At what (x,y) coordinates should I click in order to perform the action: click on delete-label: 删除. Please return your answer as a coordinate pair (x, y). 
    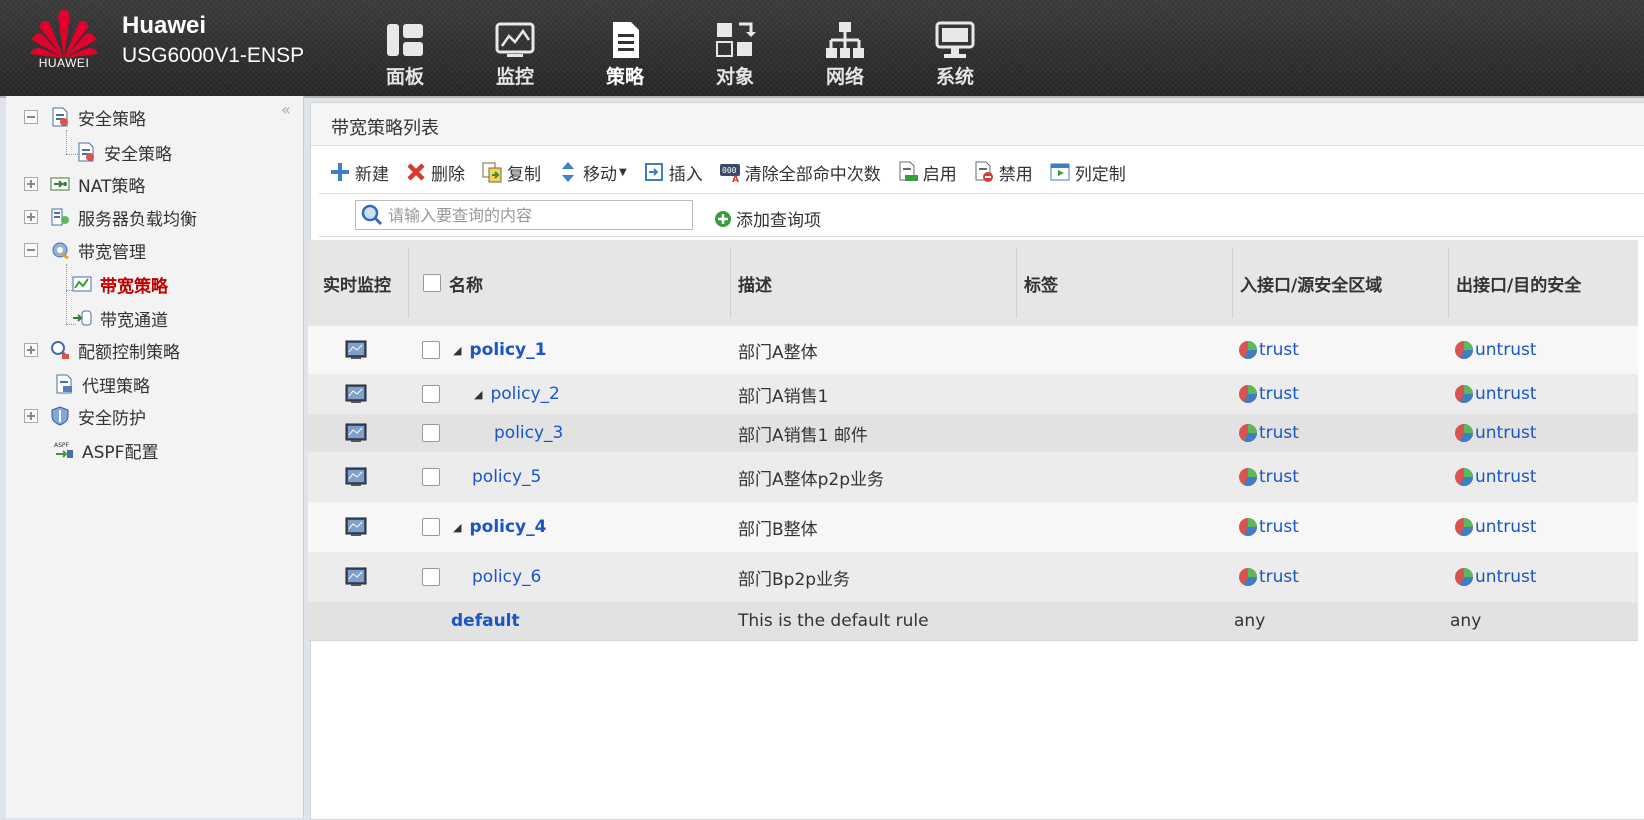
    Looking at the image, I should click on (448, 174).